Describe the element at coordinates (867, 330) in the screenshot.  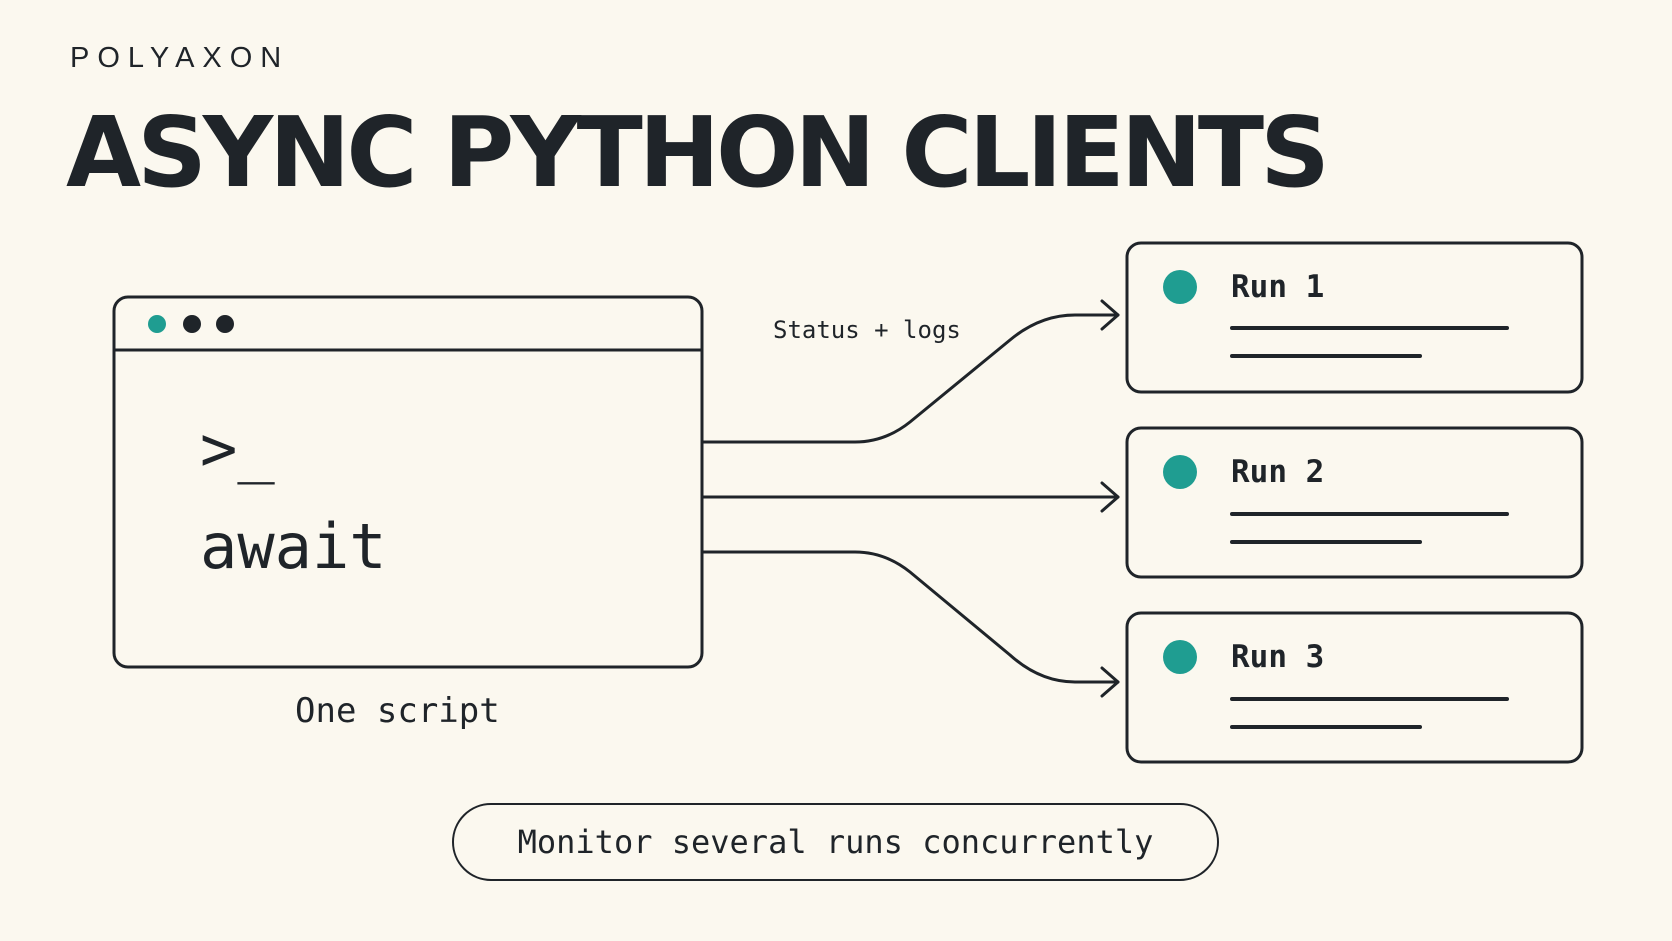
I see `flow-label: Status + logs` at that location.